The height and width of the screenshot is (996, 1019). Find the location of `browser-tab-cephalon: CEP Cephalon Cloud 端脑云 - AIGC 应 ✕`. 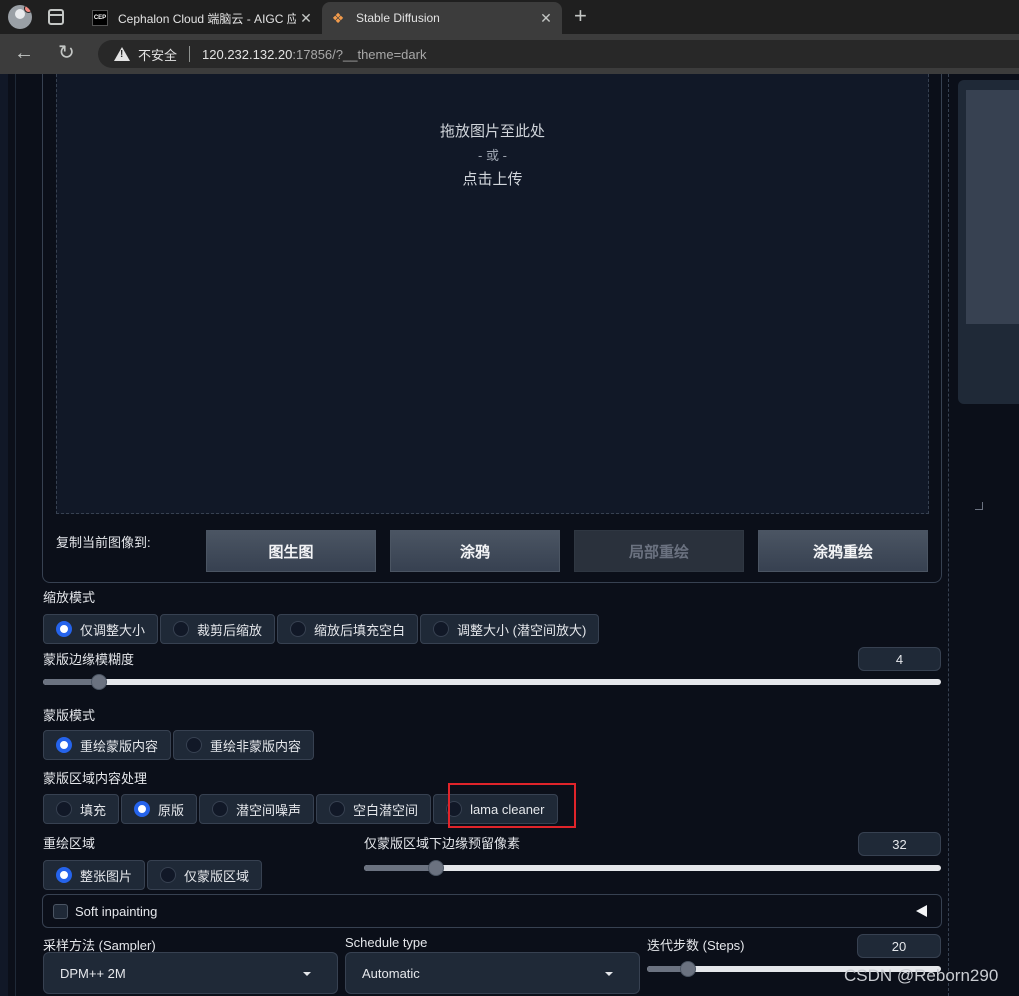

browser-tab-cephalon: CEP Cephalon Cloud 端脑云 - AIGC 应 ✕ is located at coordinates (203, 18).